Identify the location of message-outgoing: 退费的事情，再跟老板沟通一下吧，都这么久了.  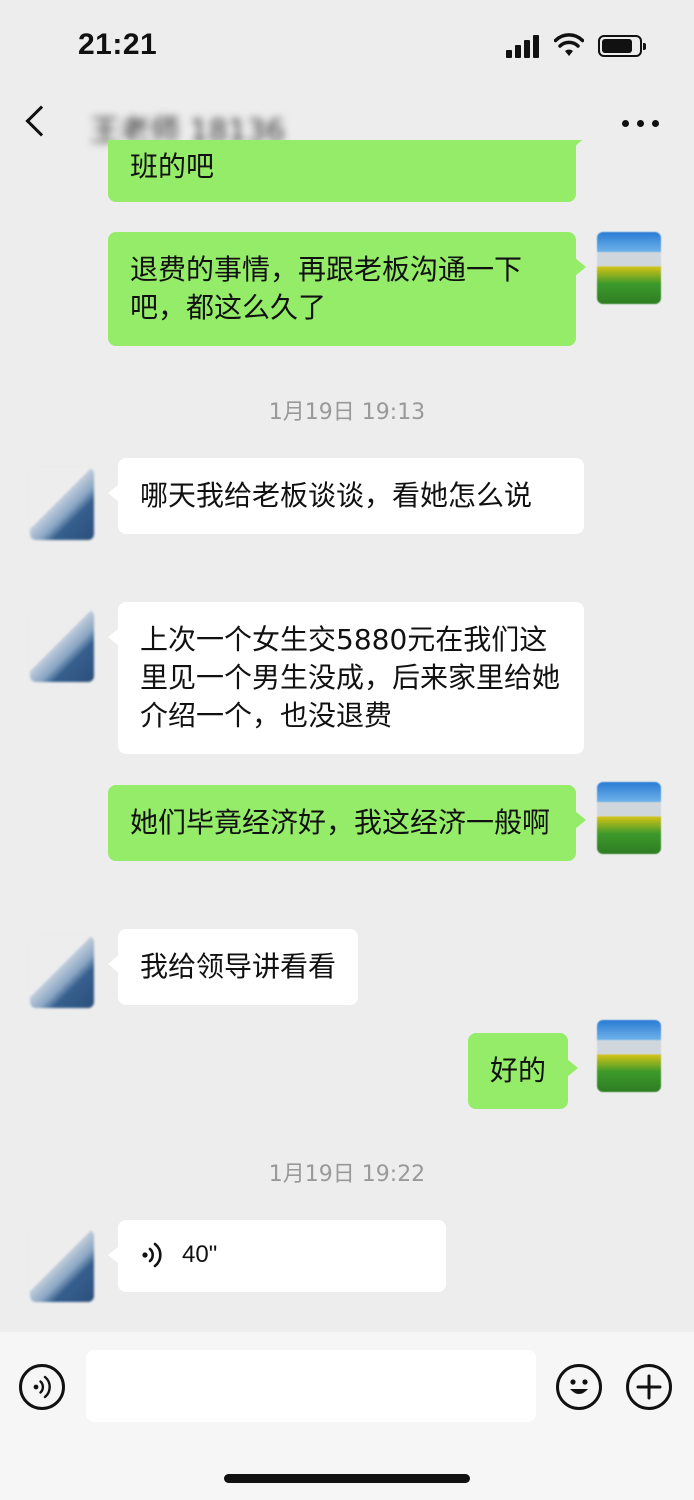
(347, 289).